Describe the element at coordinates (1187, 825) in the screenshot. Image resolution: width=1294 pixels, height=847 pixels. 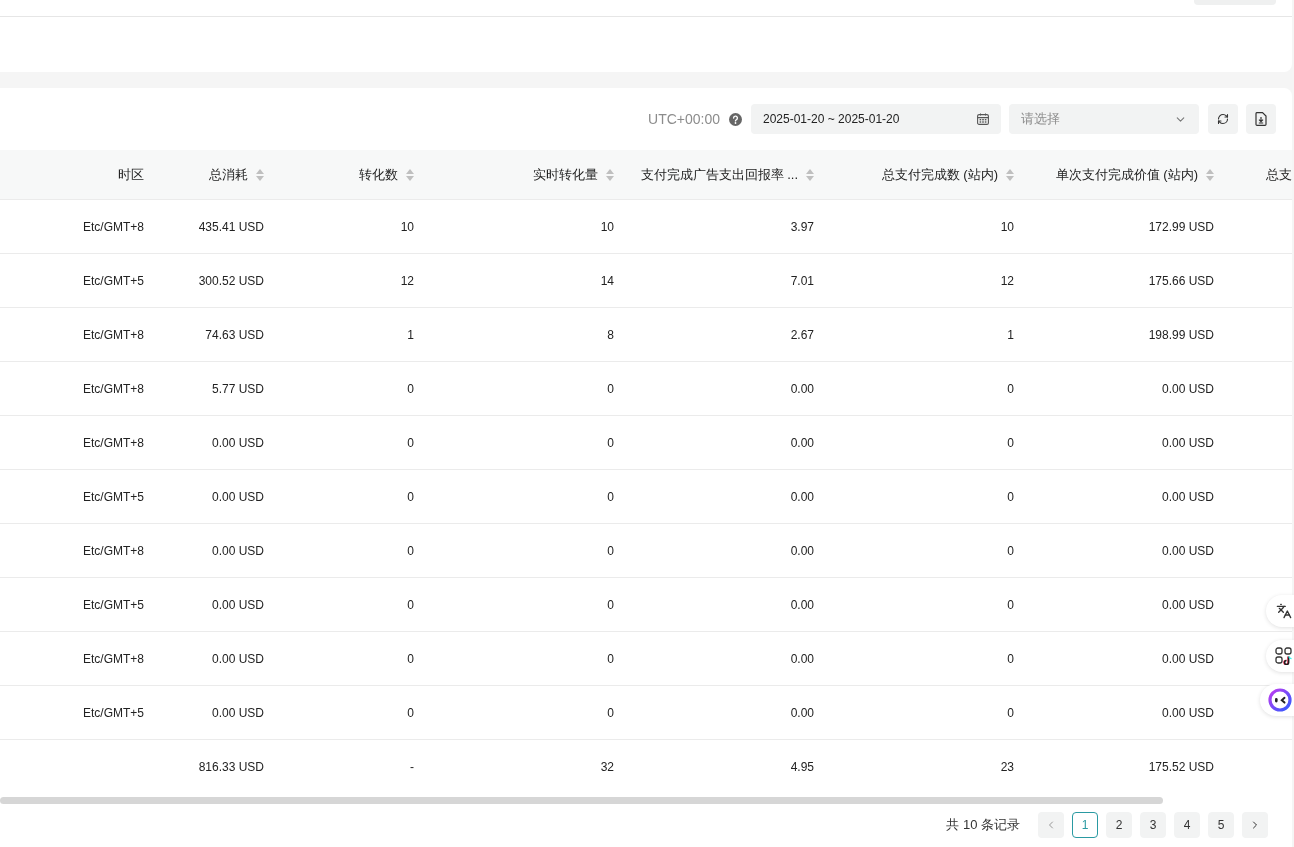
I see `page-button: 4` at that location.